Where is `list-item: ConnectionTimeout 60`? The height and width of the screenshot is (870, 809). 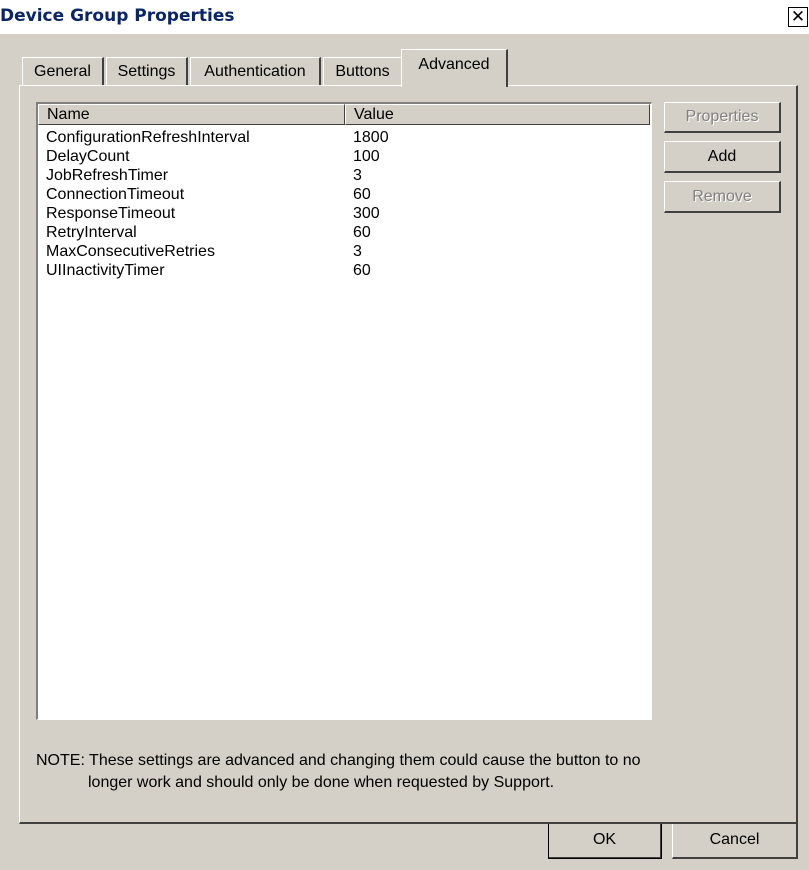
list-item: ConnectionTimeout 60 is located at coordinates (344, 194).